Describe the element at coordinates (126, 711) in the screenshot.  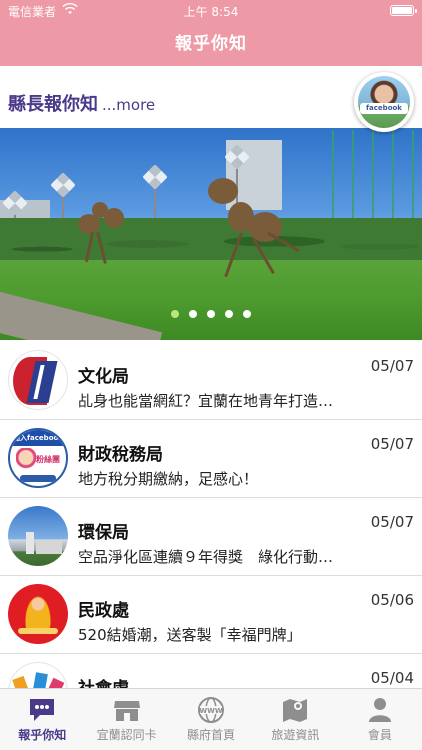
I see `store-icon` at that location.